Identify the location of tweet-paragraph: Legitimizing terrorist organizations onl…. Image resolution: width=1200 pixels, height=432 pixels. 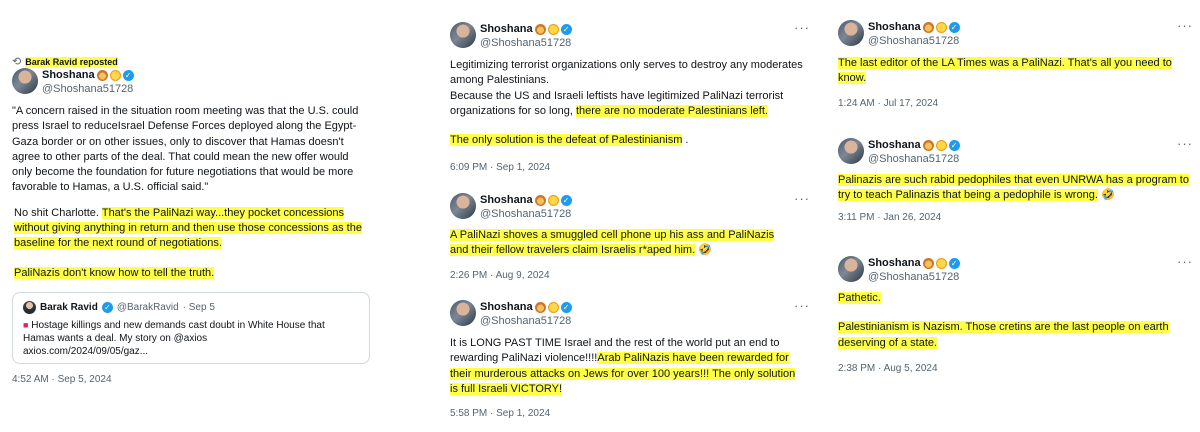
(626, 73).